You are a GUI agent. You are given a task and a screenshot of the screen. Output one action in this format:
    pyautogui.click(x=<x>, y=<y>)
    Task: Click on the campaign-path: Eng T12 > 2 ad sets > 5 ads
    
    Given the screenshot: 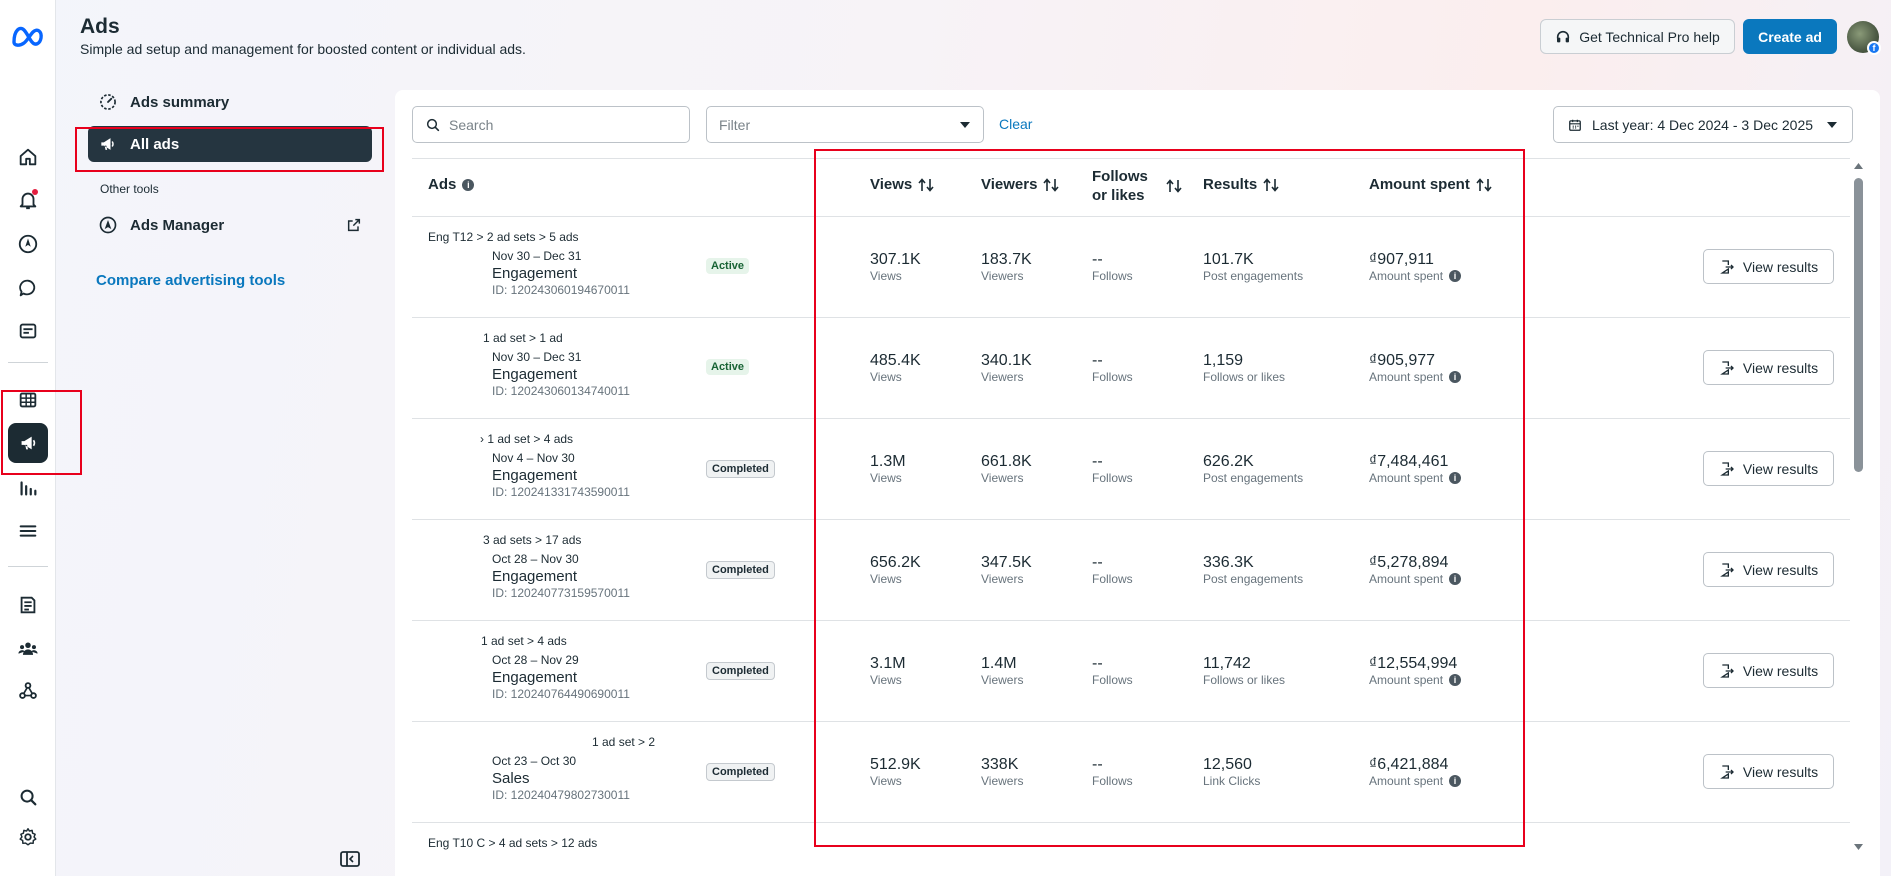 What is the action you would take?
    pyautogui.click(x=503, y=237)
    